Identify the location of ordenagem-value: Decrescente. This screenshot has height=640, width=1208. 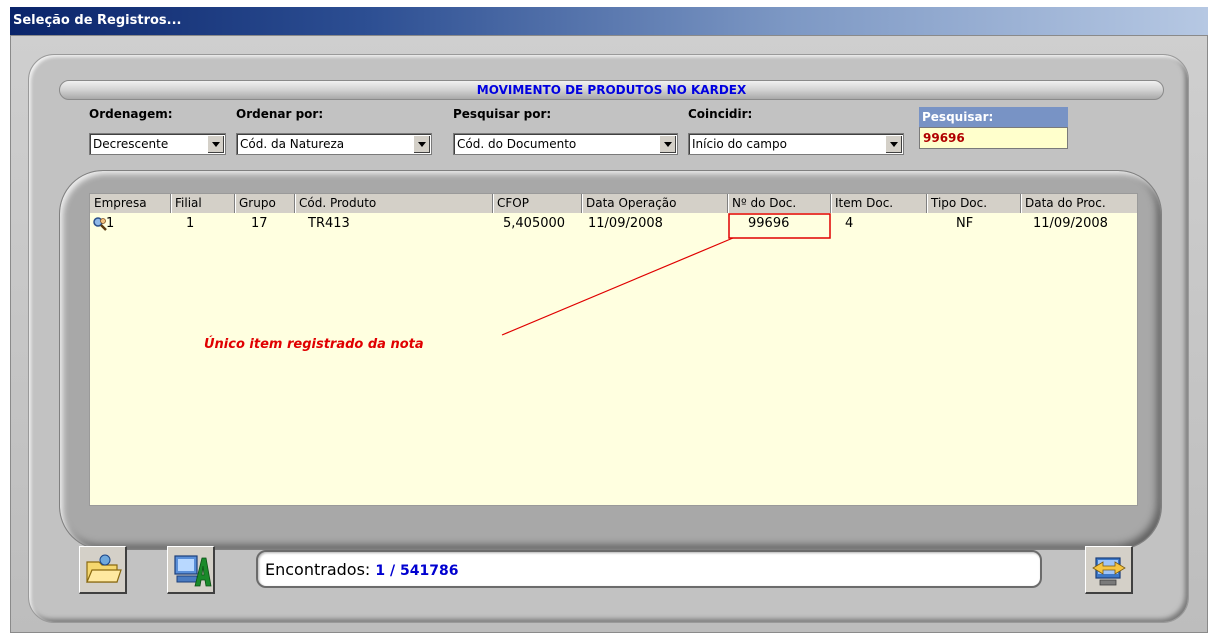
(131, 144).